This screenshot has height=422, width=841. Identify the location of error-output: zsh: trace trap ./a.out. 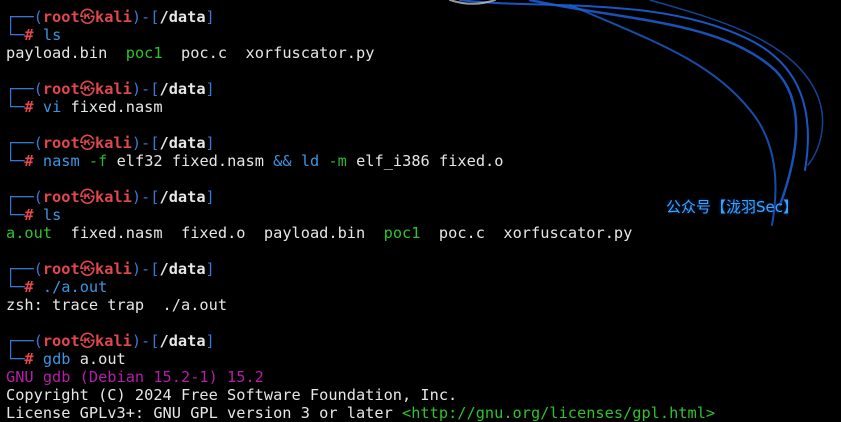
(117, 305).